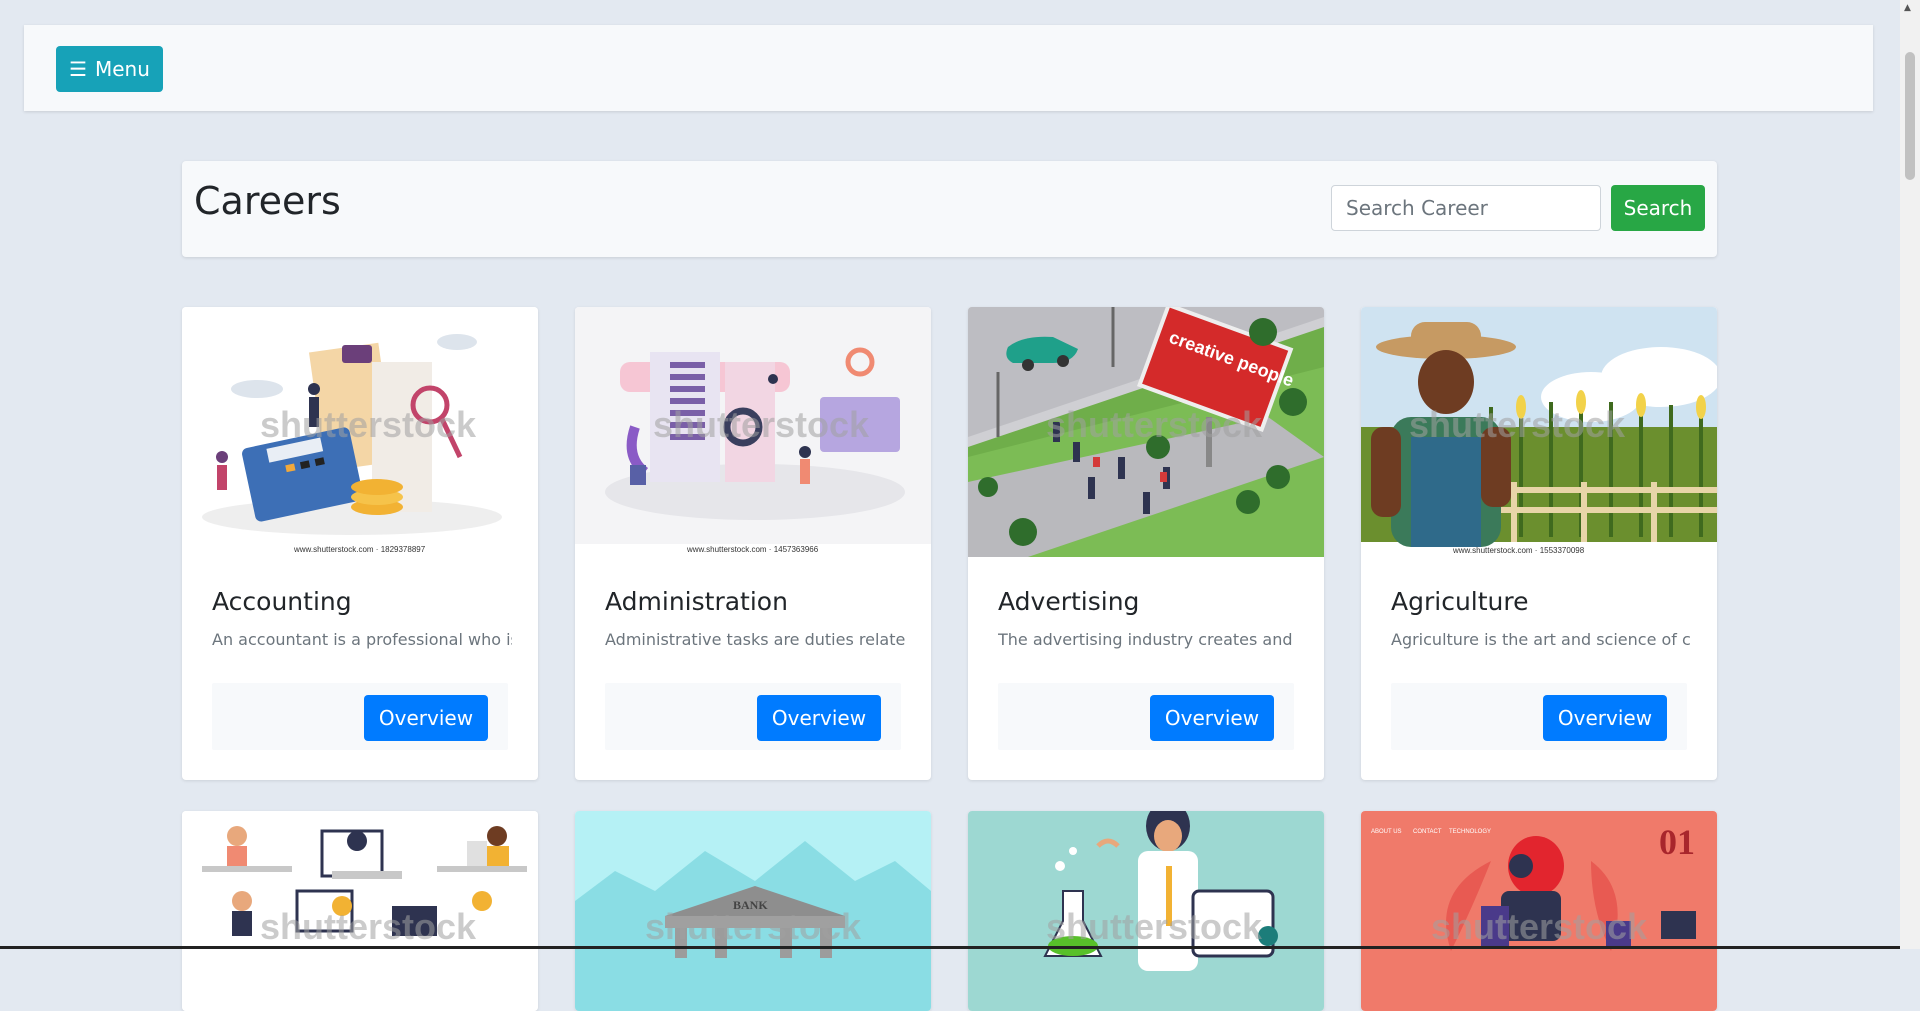 The height and width of the screenshot is (1011, 1920). What do you see at coordinates (1470, 832) in the screenshot?
I see `nav-technology-text: TECHNOLOGY` at bounding box center [1470, 832].